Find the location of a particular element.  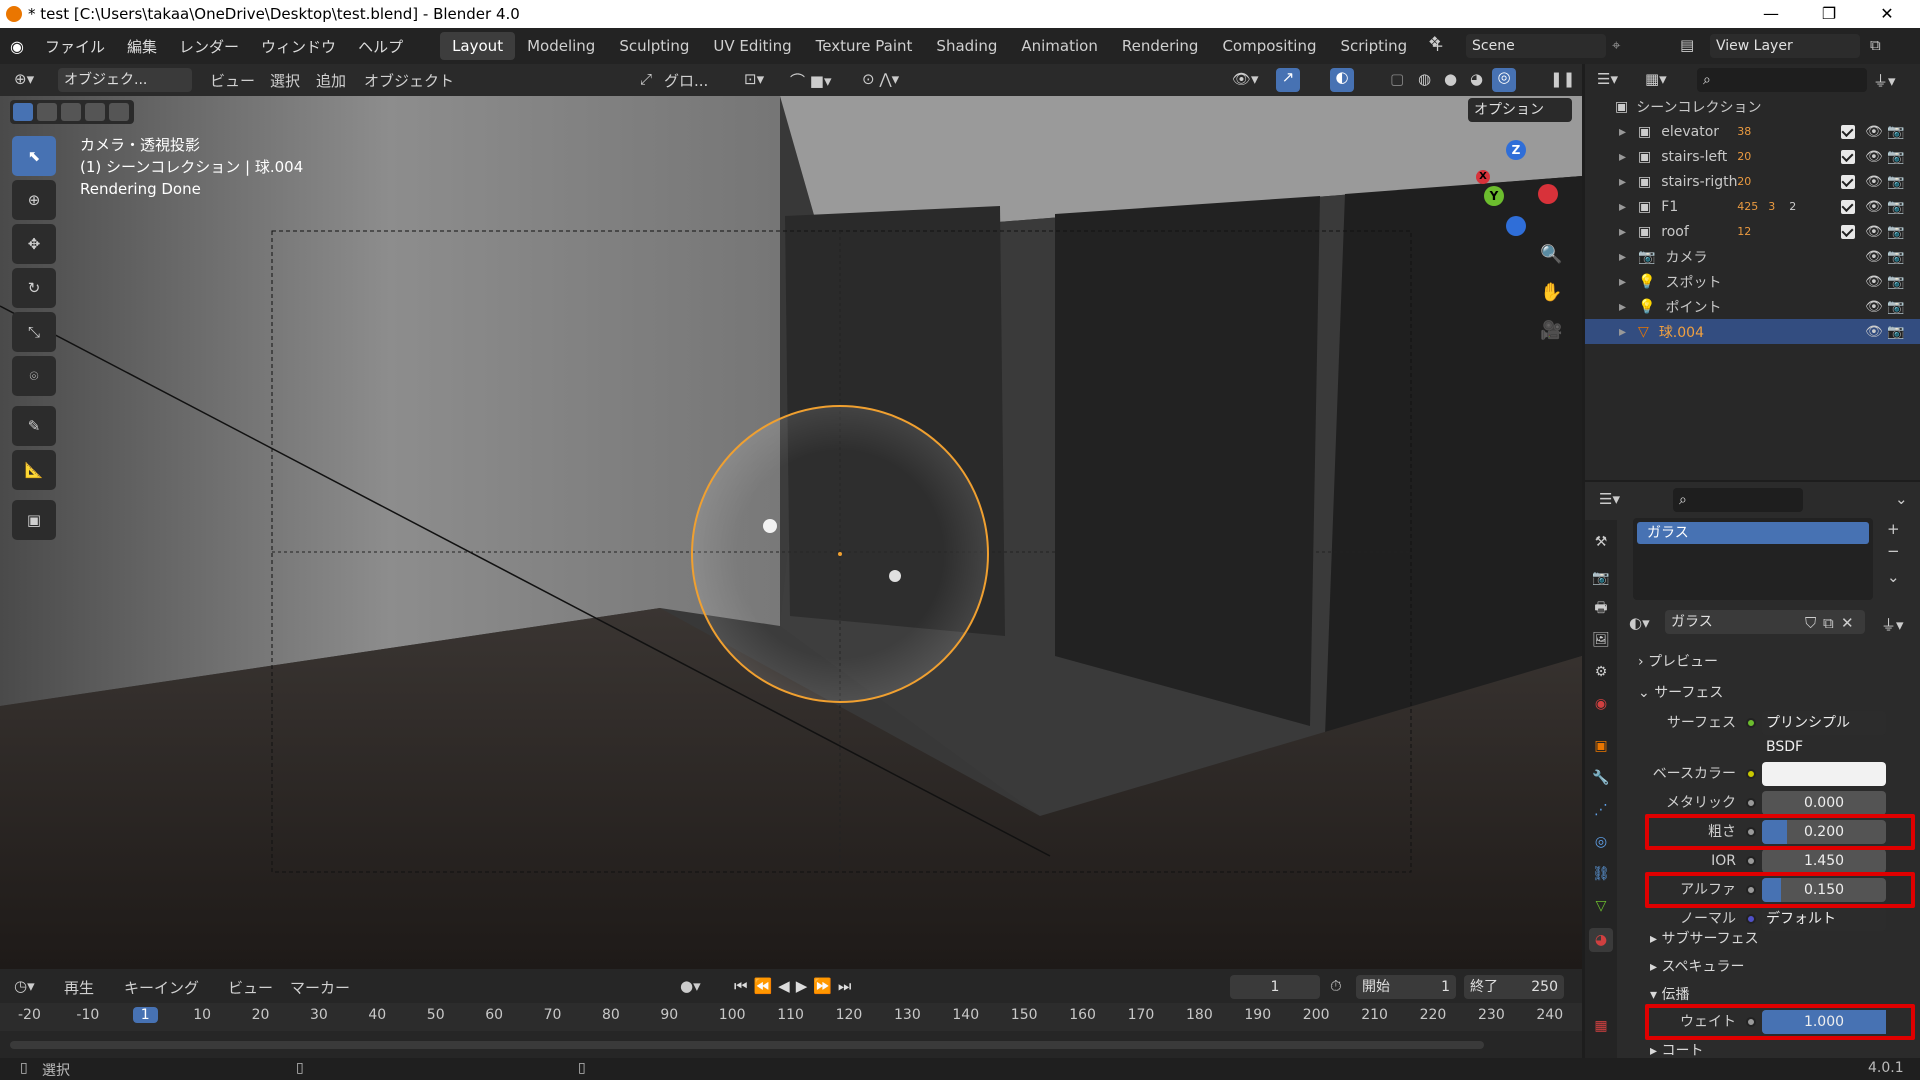

select-intersect-icon is located at coordinates (119, 112).